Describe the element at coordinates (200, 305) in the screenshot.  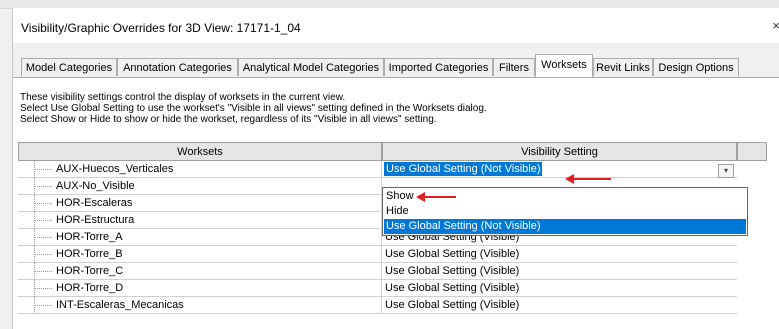
I see `workset-name-cell: INT-Escaleras_Mecanicas` at that location.